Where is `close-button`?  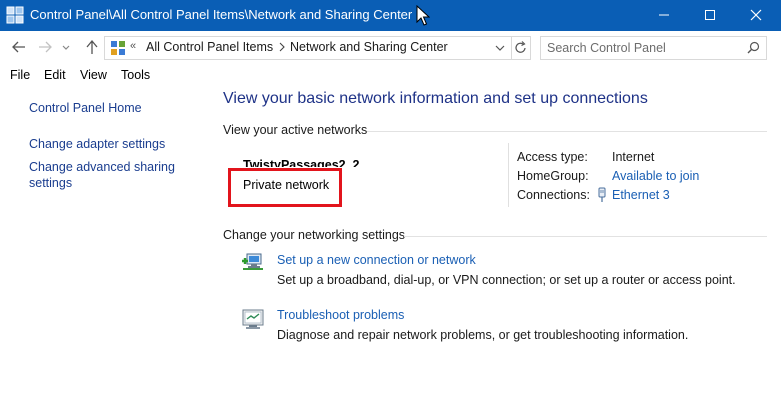
close-button is located at coordinates (757, 15).